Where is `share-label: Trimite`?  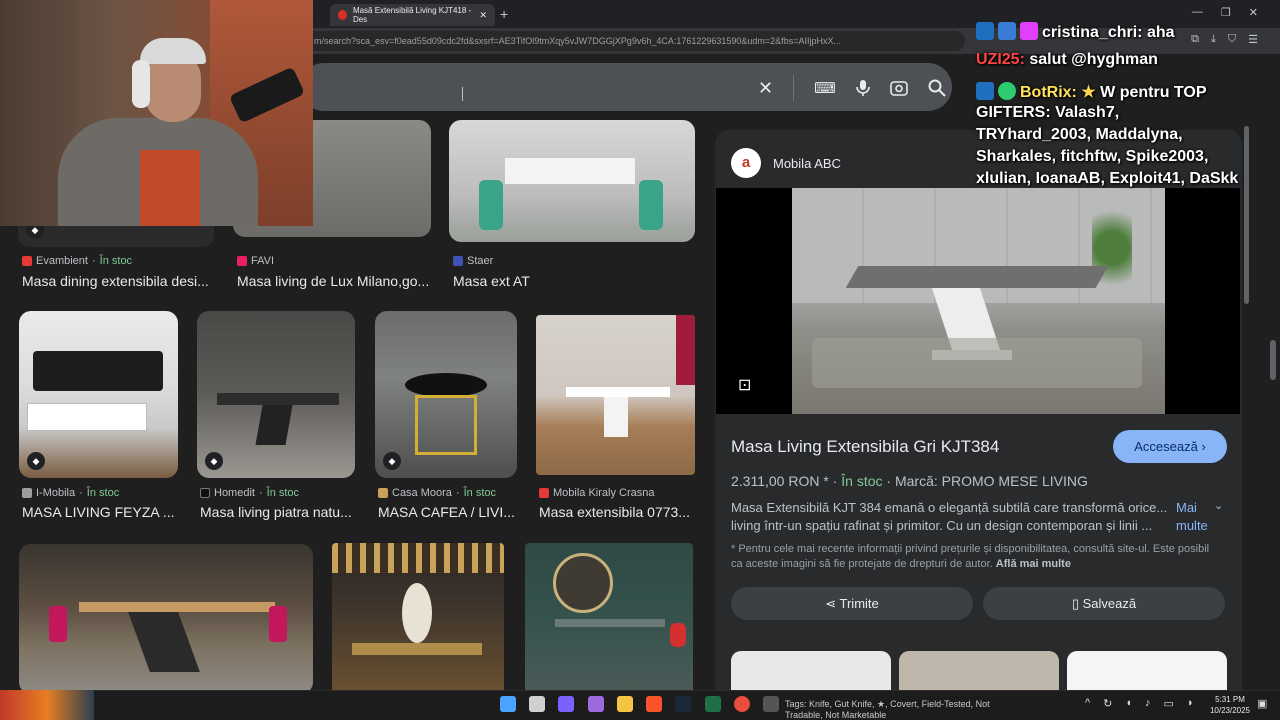
share-label: Trimite is located at coordinates (859, 603).